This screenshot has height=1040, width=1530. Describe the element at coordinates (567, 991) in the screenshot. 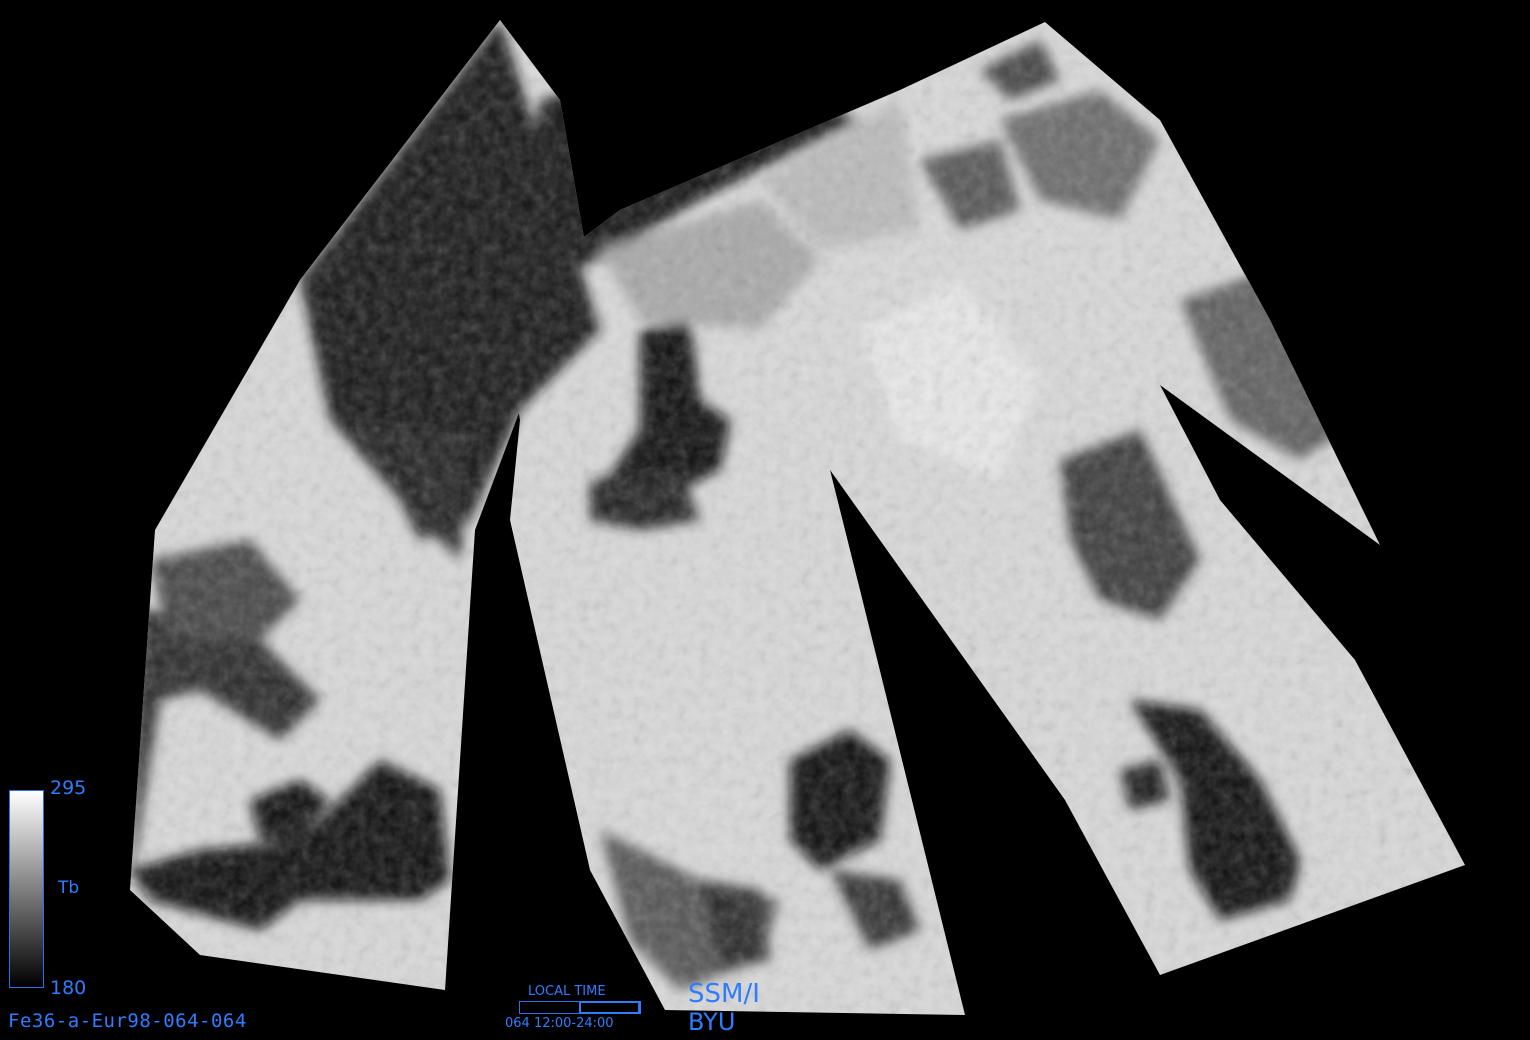

I see `local-time-title: LOCAL TIME` at that location.